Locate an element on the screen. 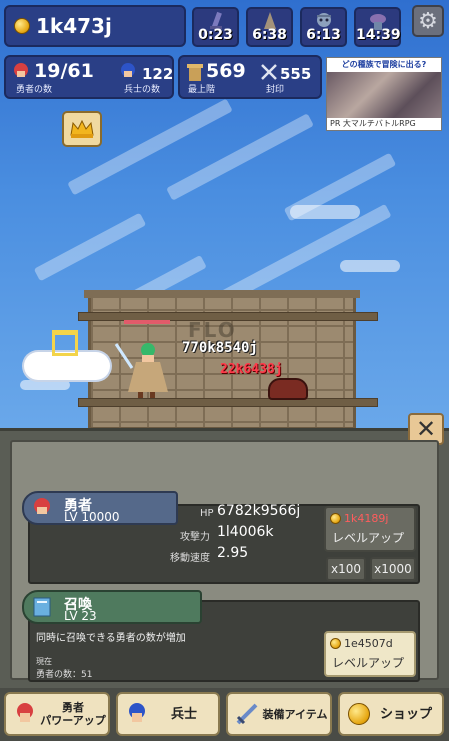  hero-count: 19/61 is located at coordinates (64, 71).